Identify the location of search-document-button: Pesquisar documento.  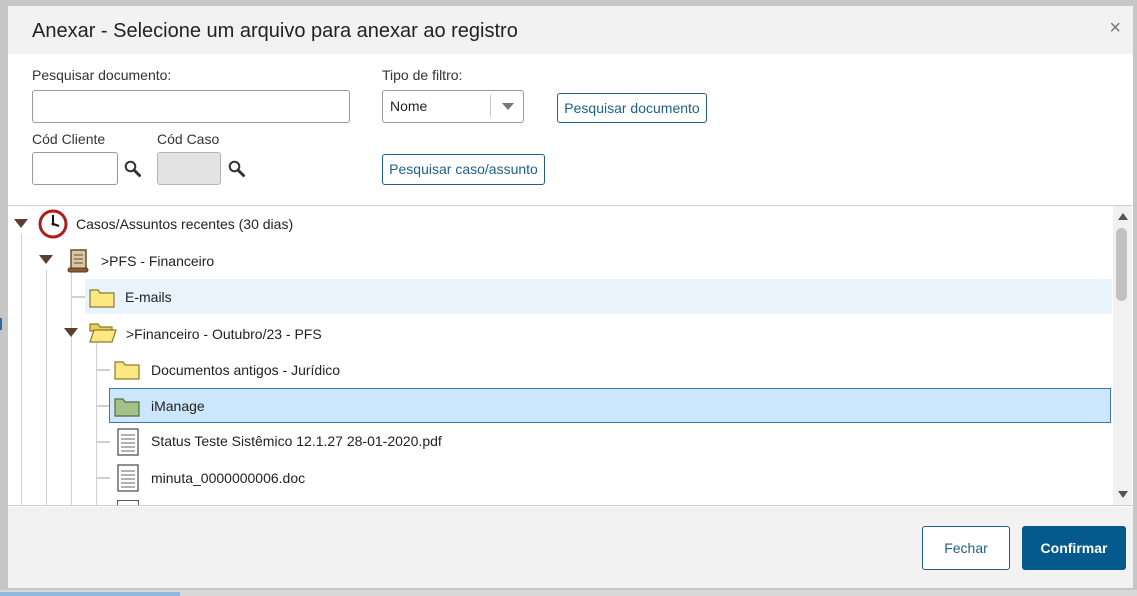
(632, 108).